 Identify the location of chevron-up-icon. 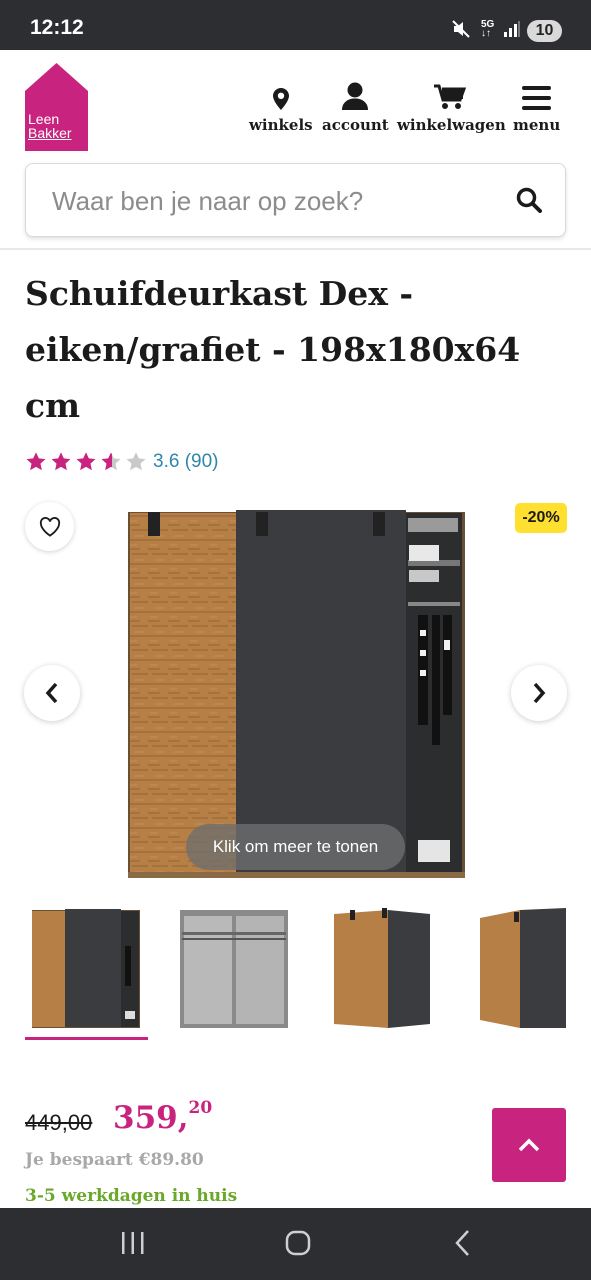
(529, 1145).